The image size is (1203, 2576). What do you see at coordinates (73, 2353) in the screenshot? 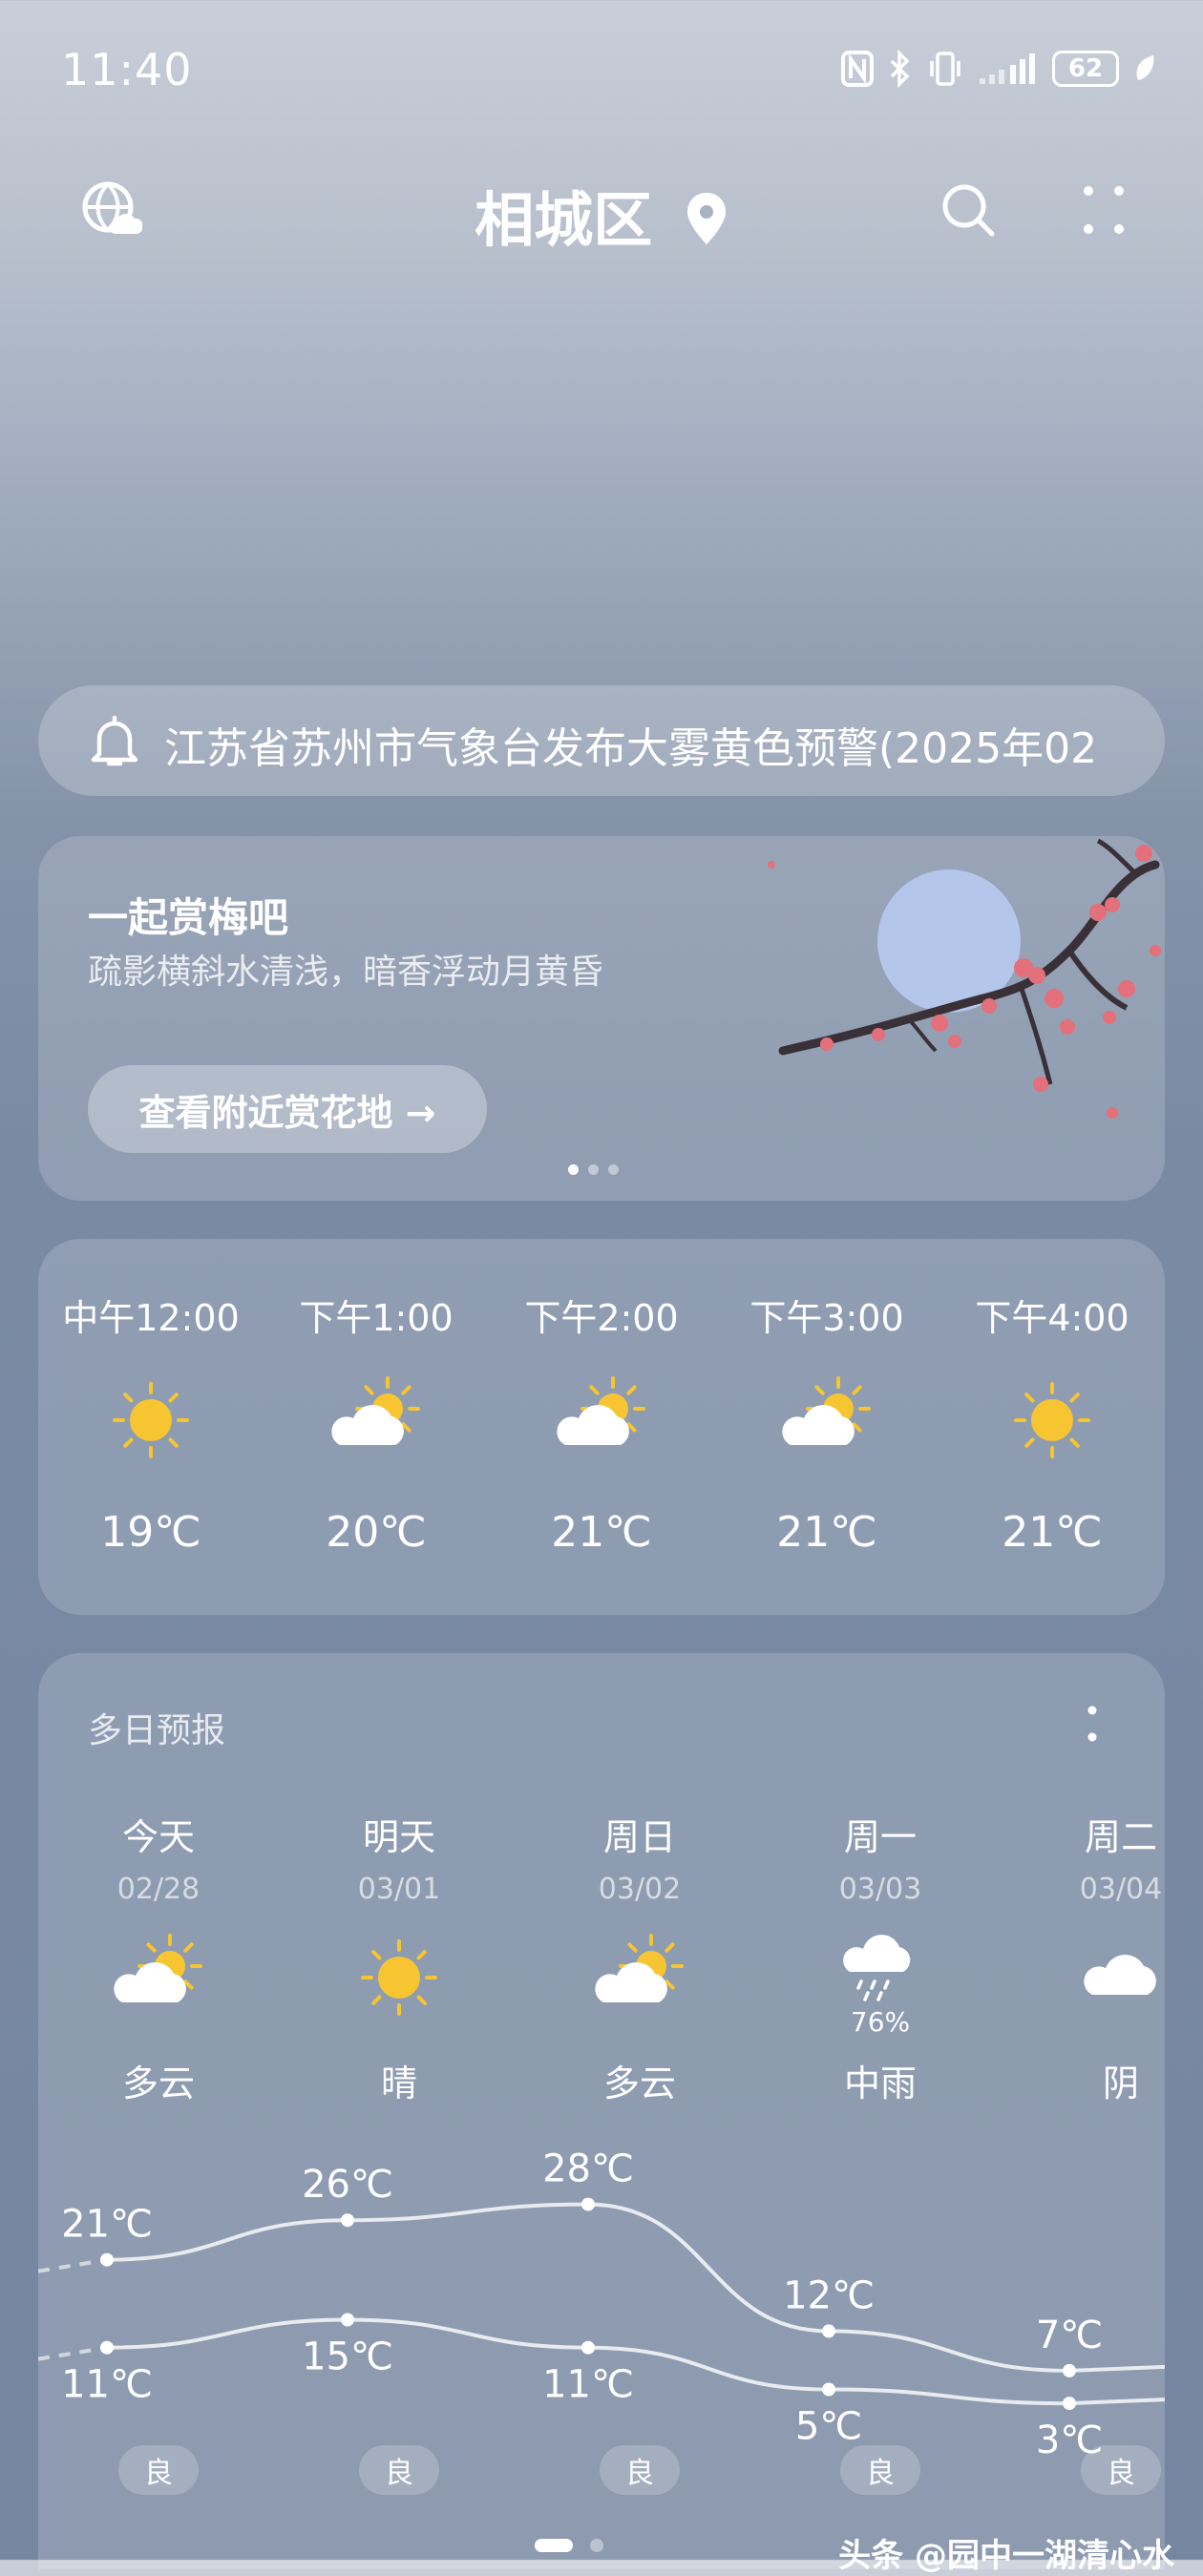
I see `low-temp-line-lead` at bounding box center [73, 2353].